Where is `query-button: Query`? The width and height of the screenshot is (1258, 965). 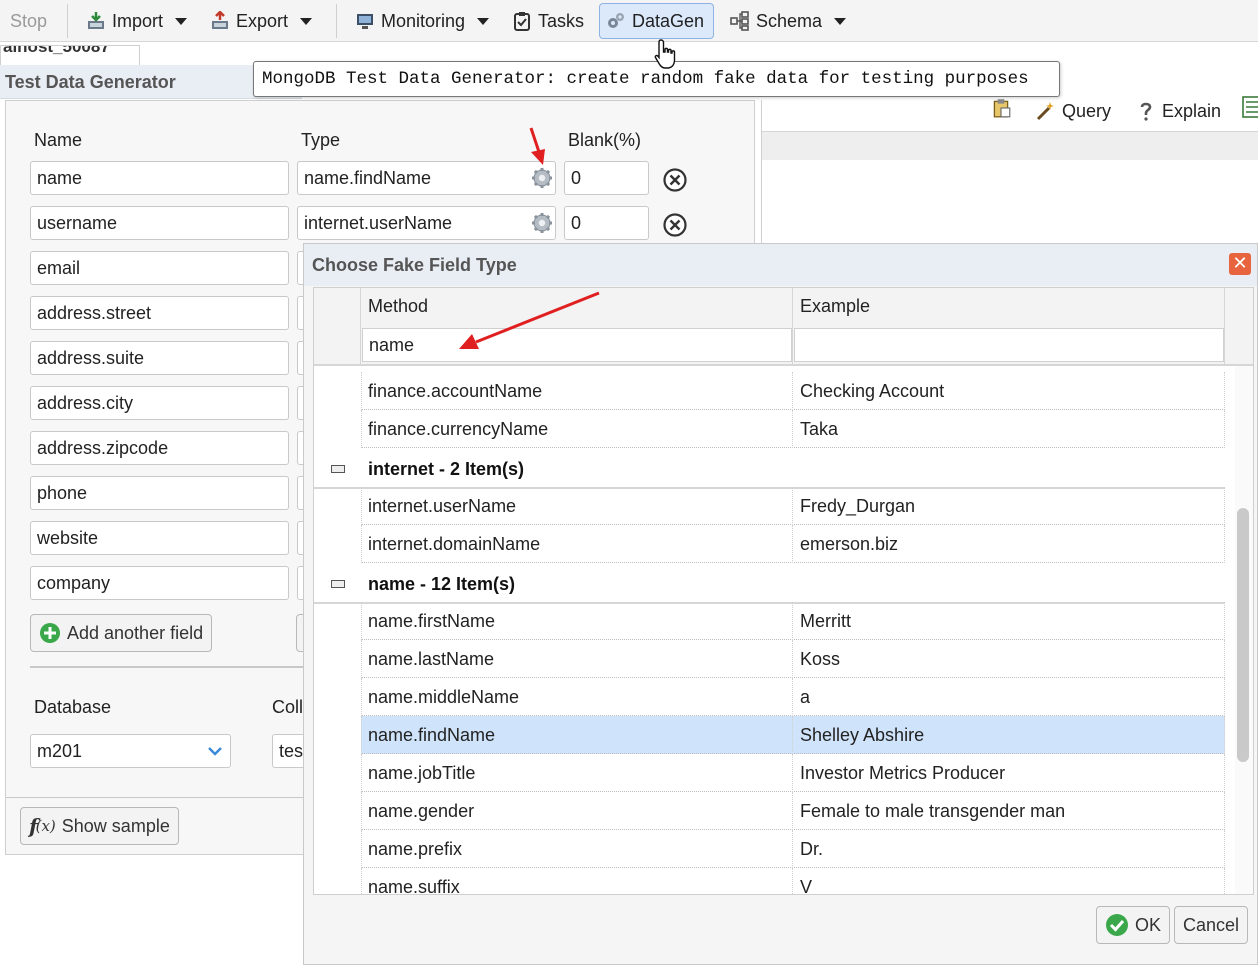 query-button: Query is located at coordinates (1073, 111).